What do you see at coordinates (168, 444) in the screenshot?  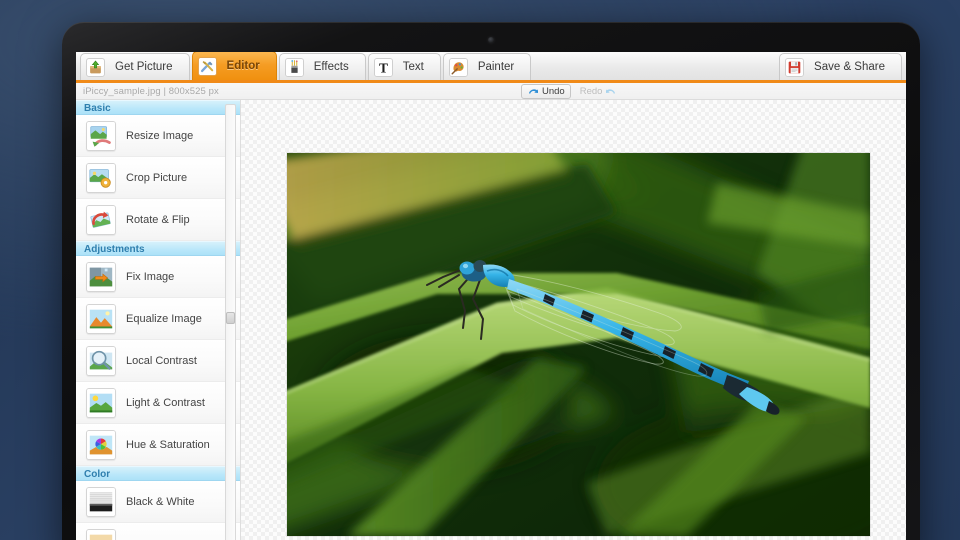 I see `sidebar-item-label: Hue & Saturation` at bounding box center [168, 444].